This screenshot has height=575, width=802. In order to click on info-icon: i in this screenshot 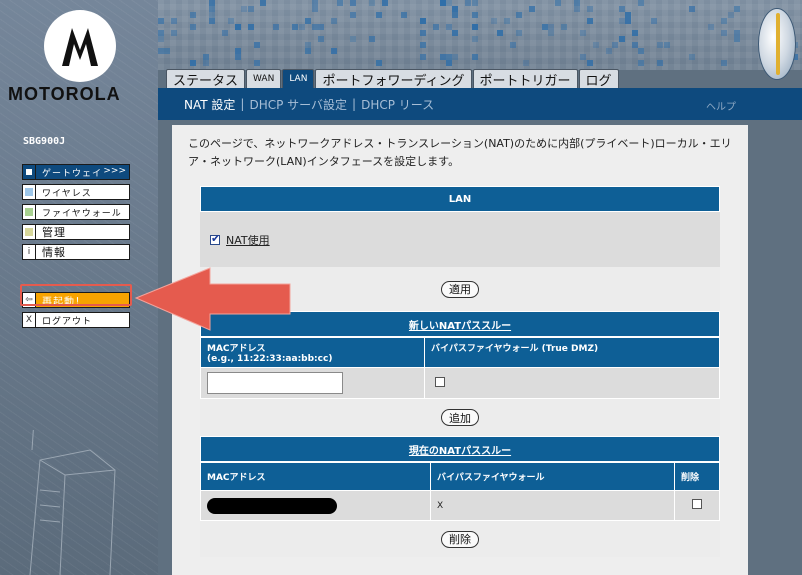, I will do `click(29, 252)`.